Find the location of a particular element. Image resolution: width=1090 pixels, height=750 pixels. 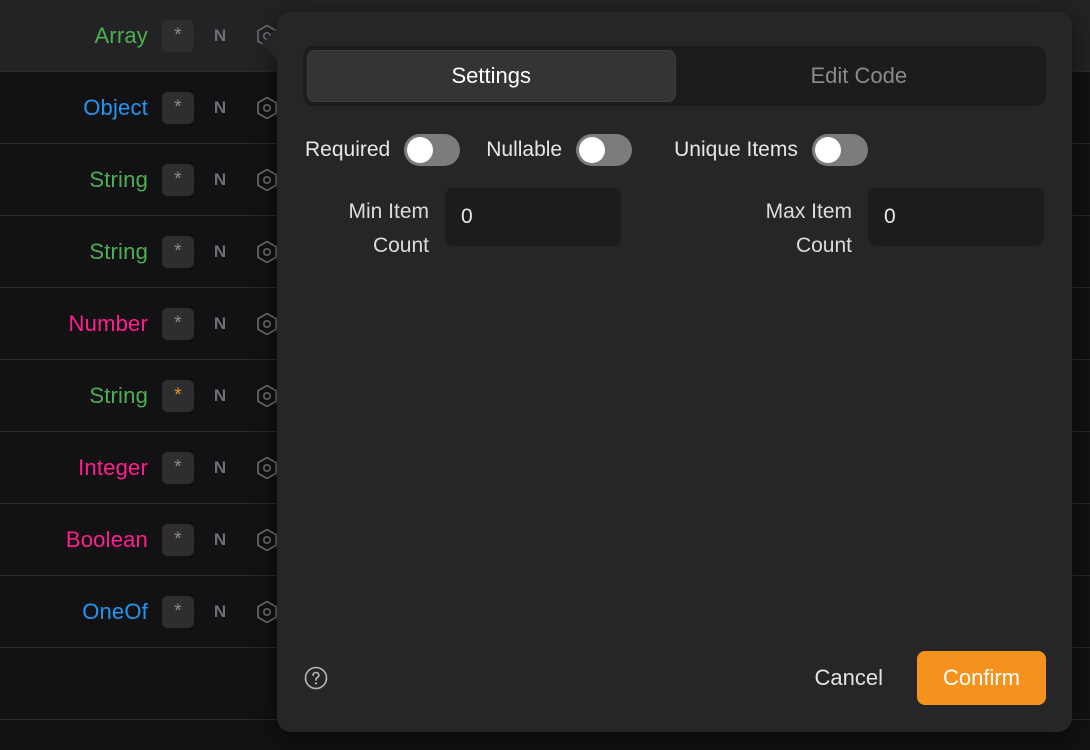

panel-tabbar: Settings Edit Code is located at coordinates (674, 76).